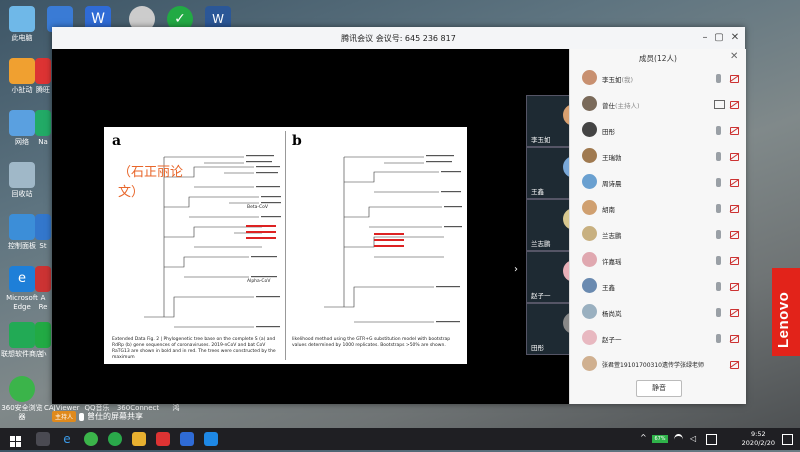  Describe the element at coordinates (187, 439) in the screenshot. I see `wps-icon` at that location.